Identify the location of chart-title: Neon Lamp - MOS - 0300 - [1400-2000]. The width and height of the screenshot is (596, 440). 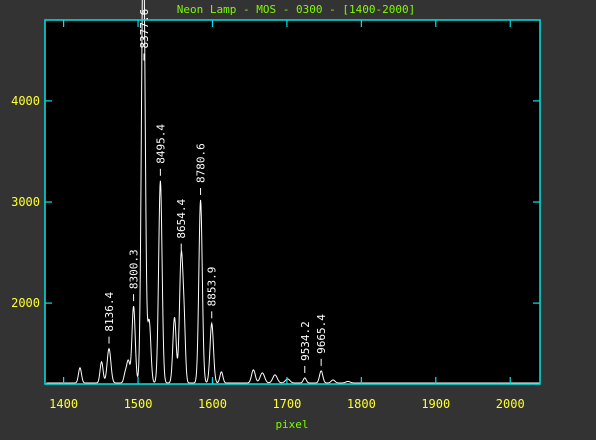
(296, 9).